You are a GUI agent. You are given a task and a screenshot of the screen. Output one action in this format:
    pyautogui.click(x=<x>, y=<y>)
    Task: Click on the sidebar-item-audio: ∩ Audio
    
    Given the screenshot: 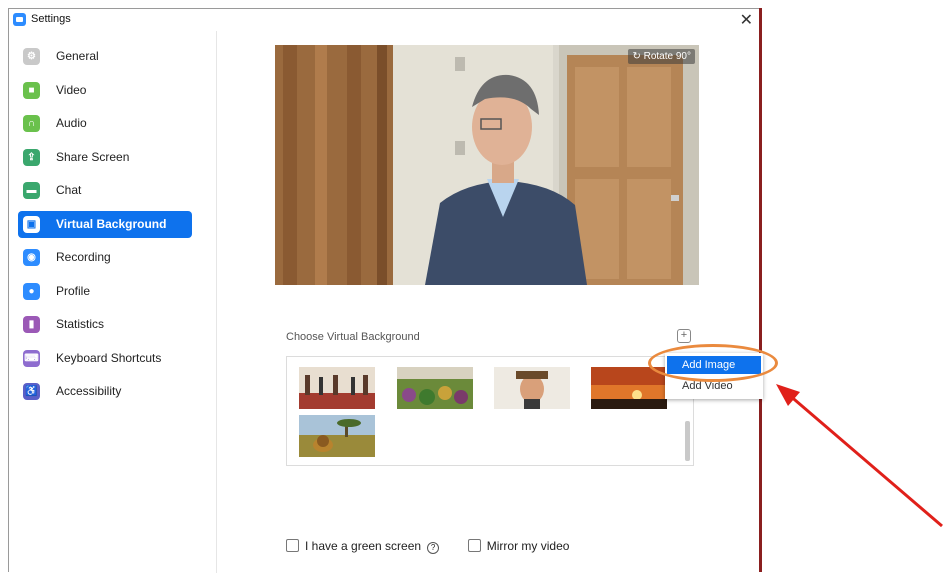 What is the action you would take?
    pyautogui.click(x=105, y=123)
    